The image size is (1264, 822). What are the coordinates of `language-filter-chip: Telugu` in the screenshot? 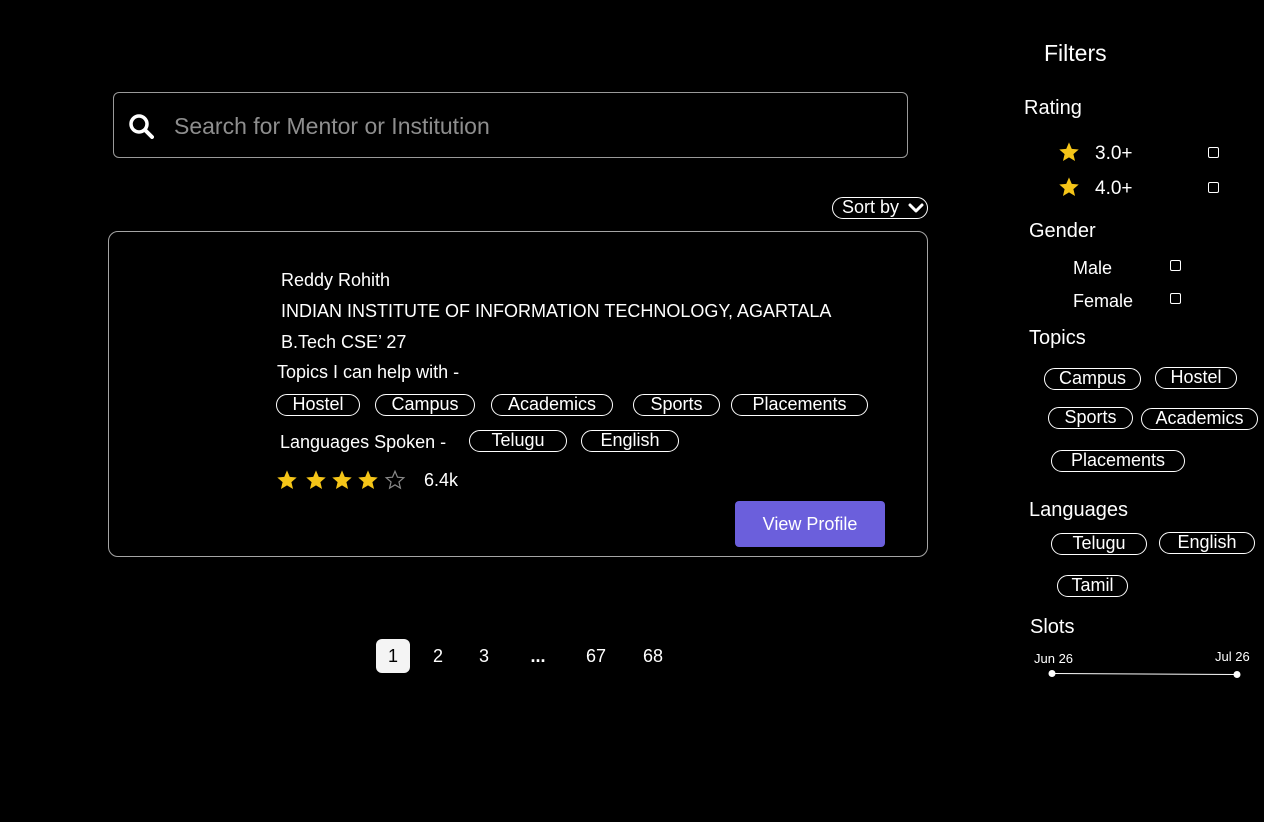 It's located at (1099, 544).